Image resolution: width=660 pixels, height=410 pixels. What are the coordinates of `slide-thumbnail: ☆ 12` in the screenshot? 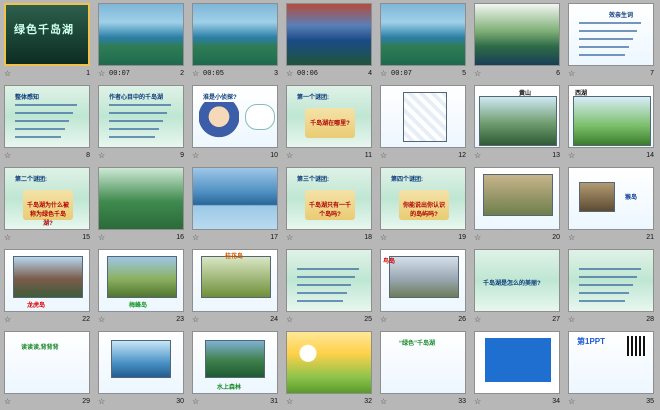 It's located at (426, 124).